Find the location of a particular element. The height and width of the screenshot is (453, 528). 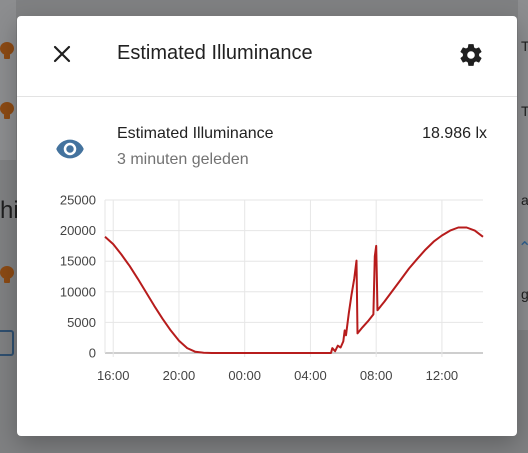

x-tick-label: 00:00 is located at coordinates (244, 375).